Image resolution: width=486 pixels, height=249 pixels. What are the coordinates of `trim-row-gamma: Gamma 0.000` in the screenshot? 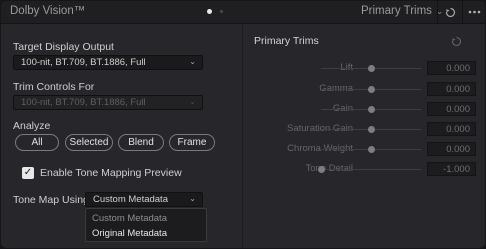 It's located at (364, 89).